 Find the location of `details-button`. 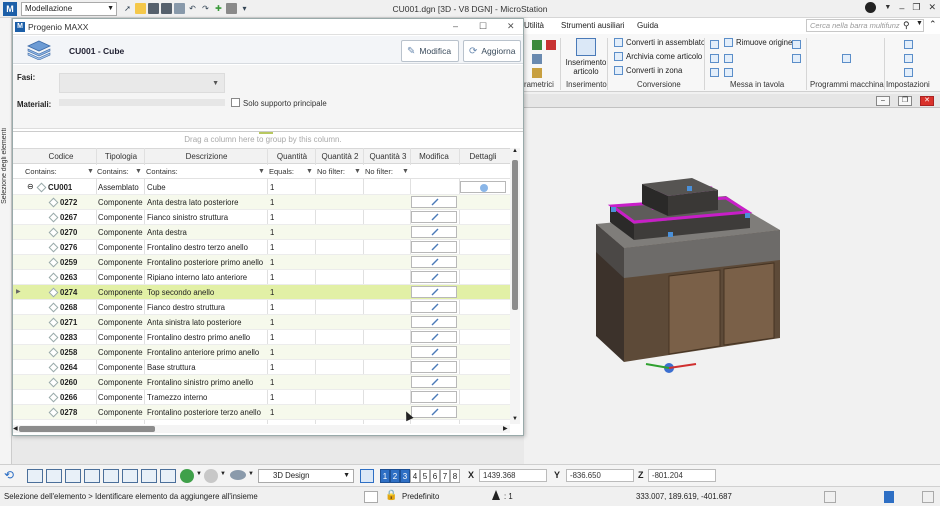

details-button is located at coordinates (483, 187).